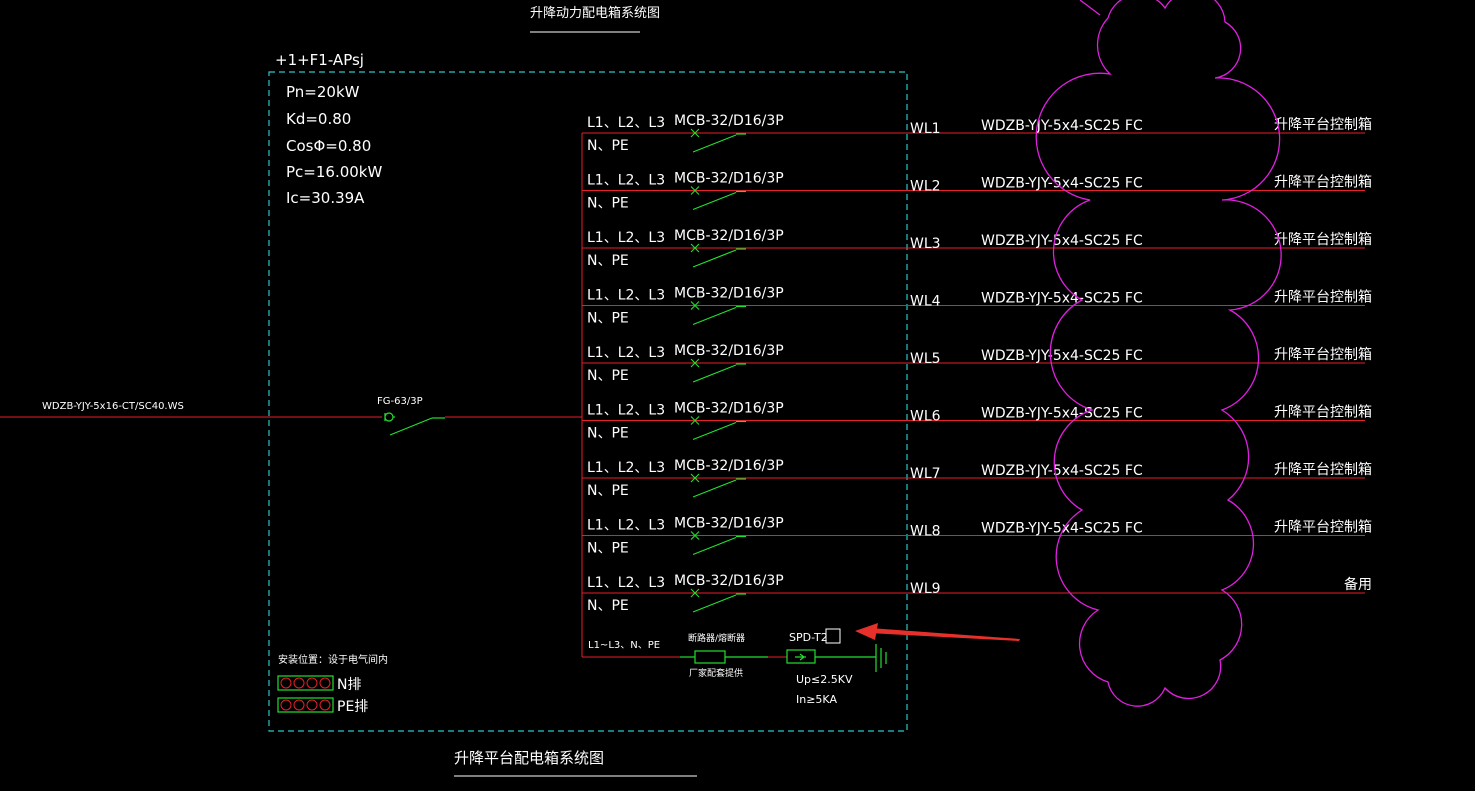  I want to click on box-id: +1+F1-APsj, so click(319, 60).